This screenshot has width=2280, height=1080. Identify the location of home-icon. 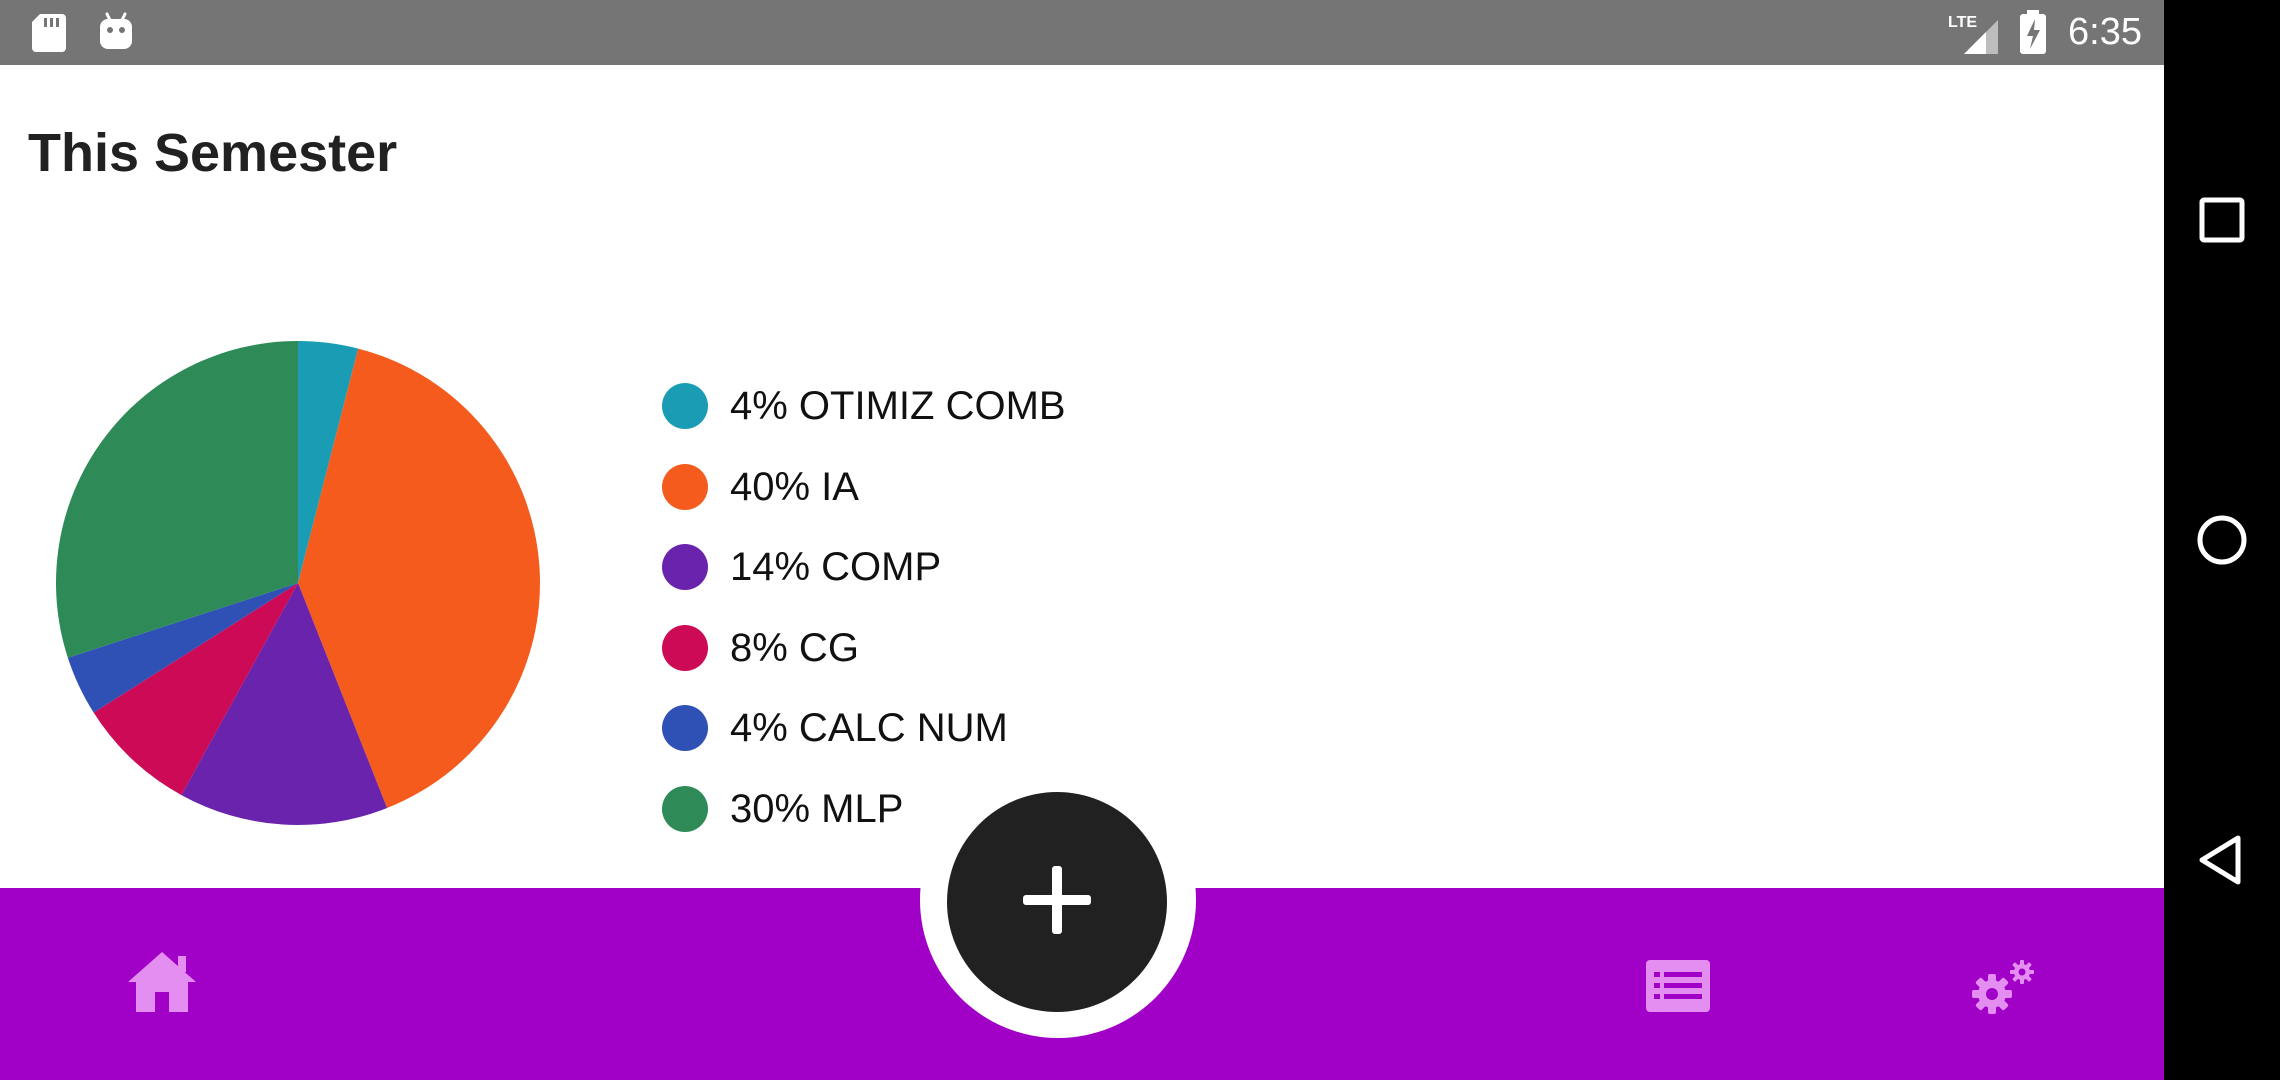
(162, 983).